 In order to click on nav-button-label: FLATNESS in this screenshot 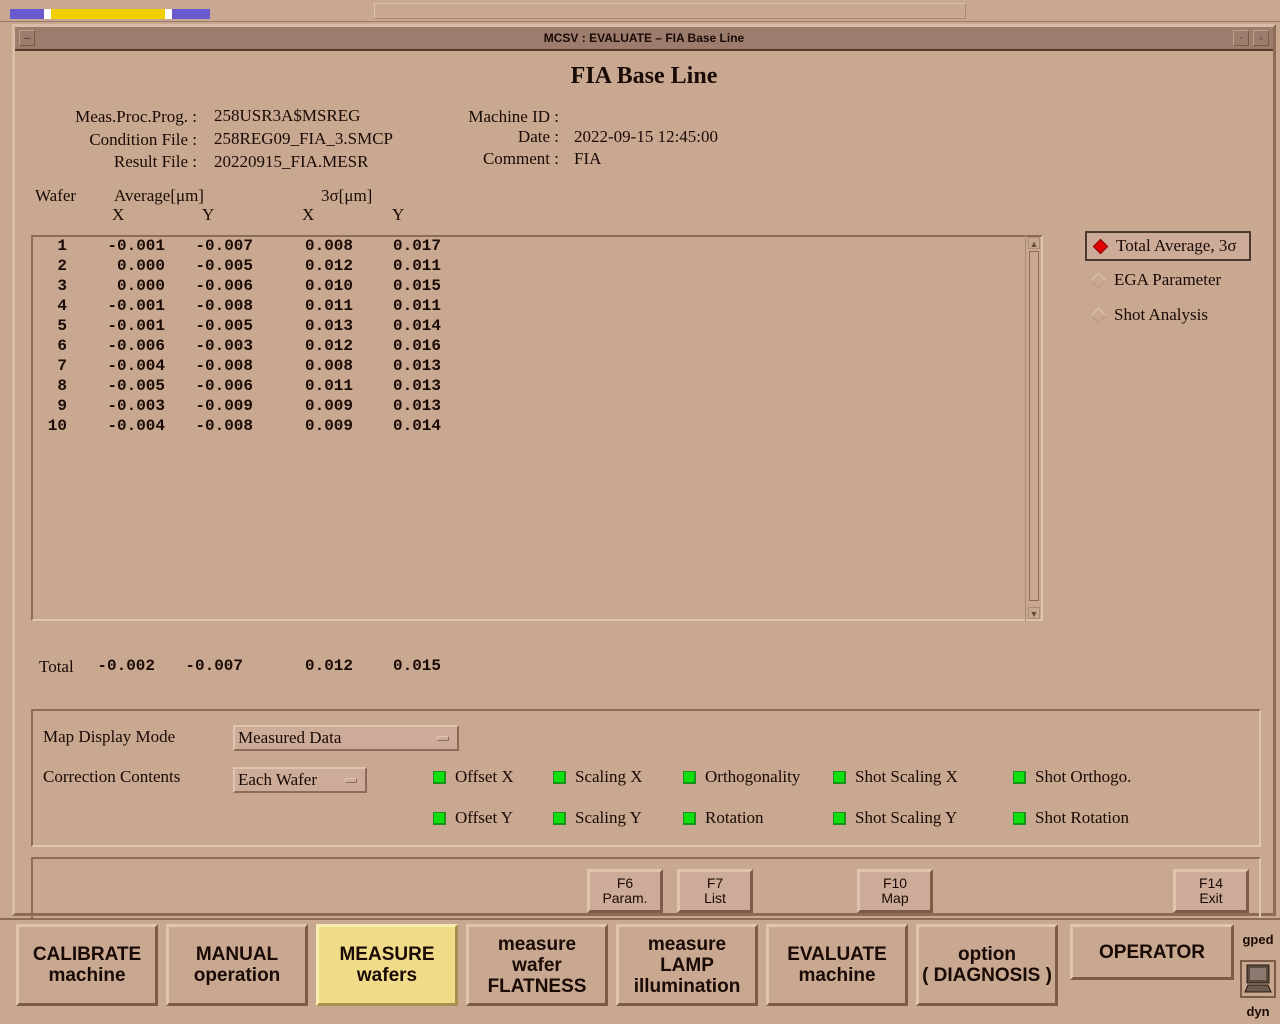, I will do `click(537, 986)`.